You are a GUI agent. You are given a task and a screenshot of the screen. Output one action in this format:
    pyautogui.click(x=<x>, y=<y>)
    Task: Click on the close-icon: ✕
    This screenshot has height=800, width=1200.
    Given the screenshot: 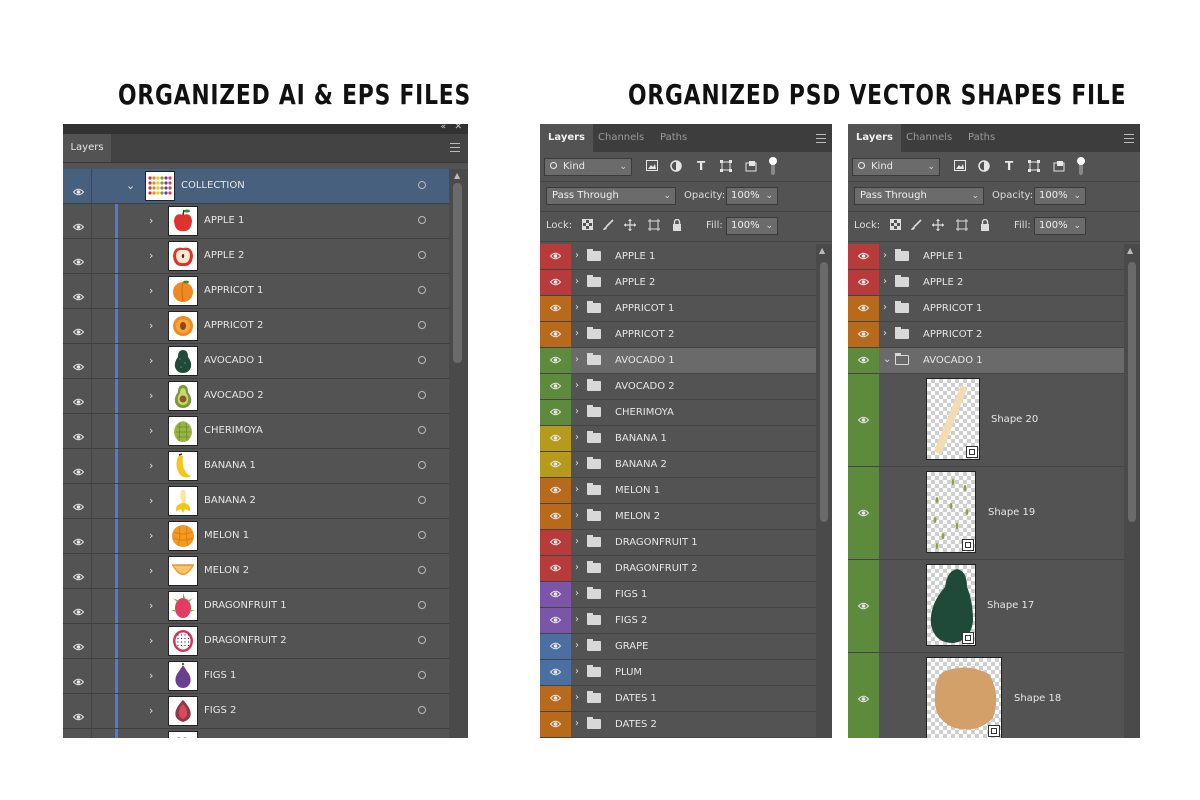 What is the action you would take?
    pyautogui.click(x=458, y=128)
    